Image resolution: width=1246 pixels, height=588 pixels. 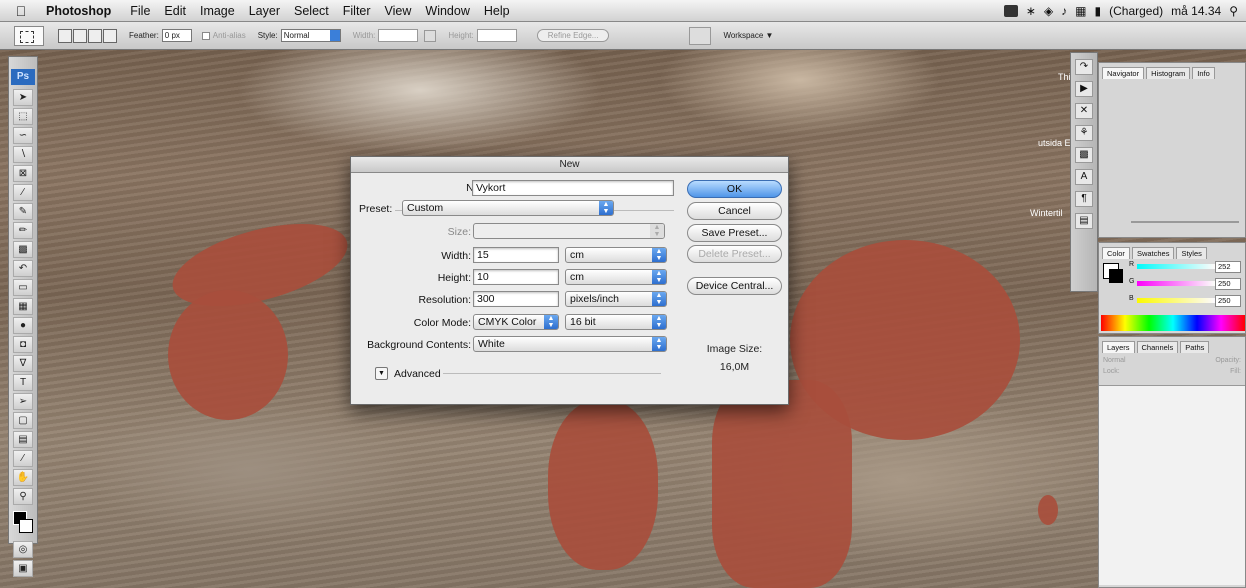 I want to click on menu-edit: Edit, so click(x=175, y=11).